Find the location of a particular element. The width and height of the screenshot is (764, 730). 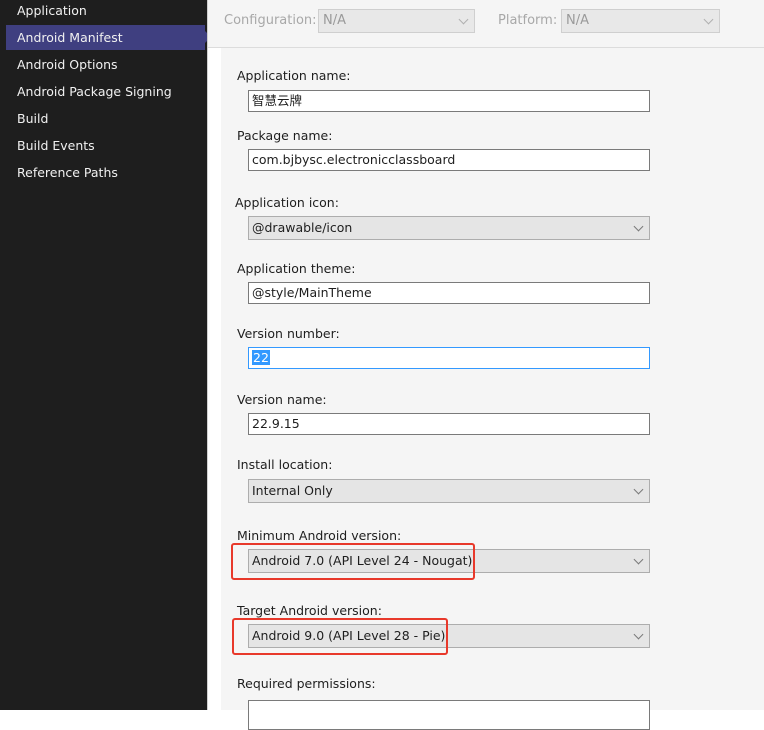

sidebar-item-android-manifest: Android Manifest is located at coordinates (108, 37).